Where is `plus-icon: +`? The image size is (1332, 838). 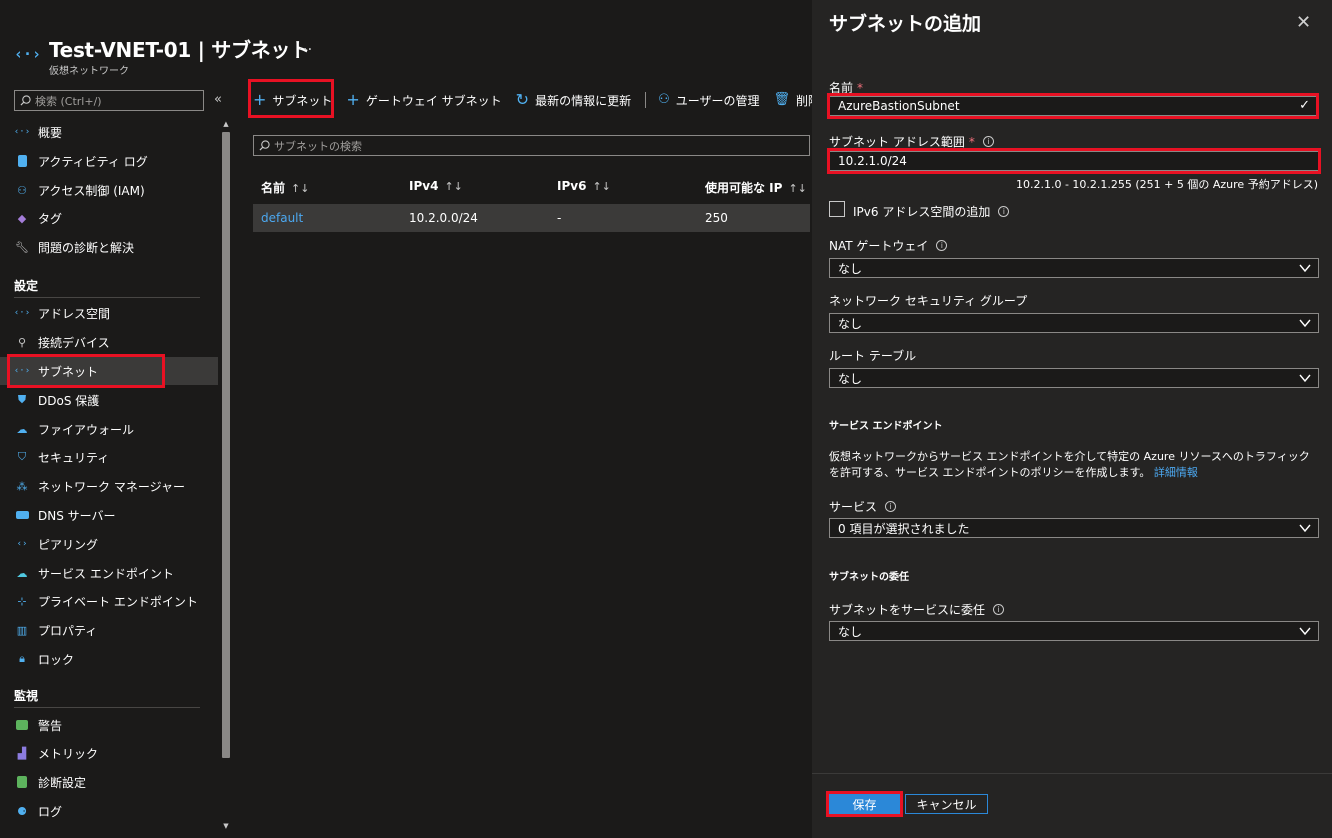 plus-icon: + is located at coordinates (260, 99).